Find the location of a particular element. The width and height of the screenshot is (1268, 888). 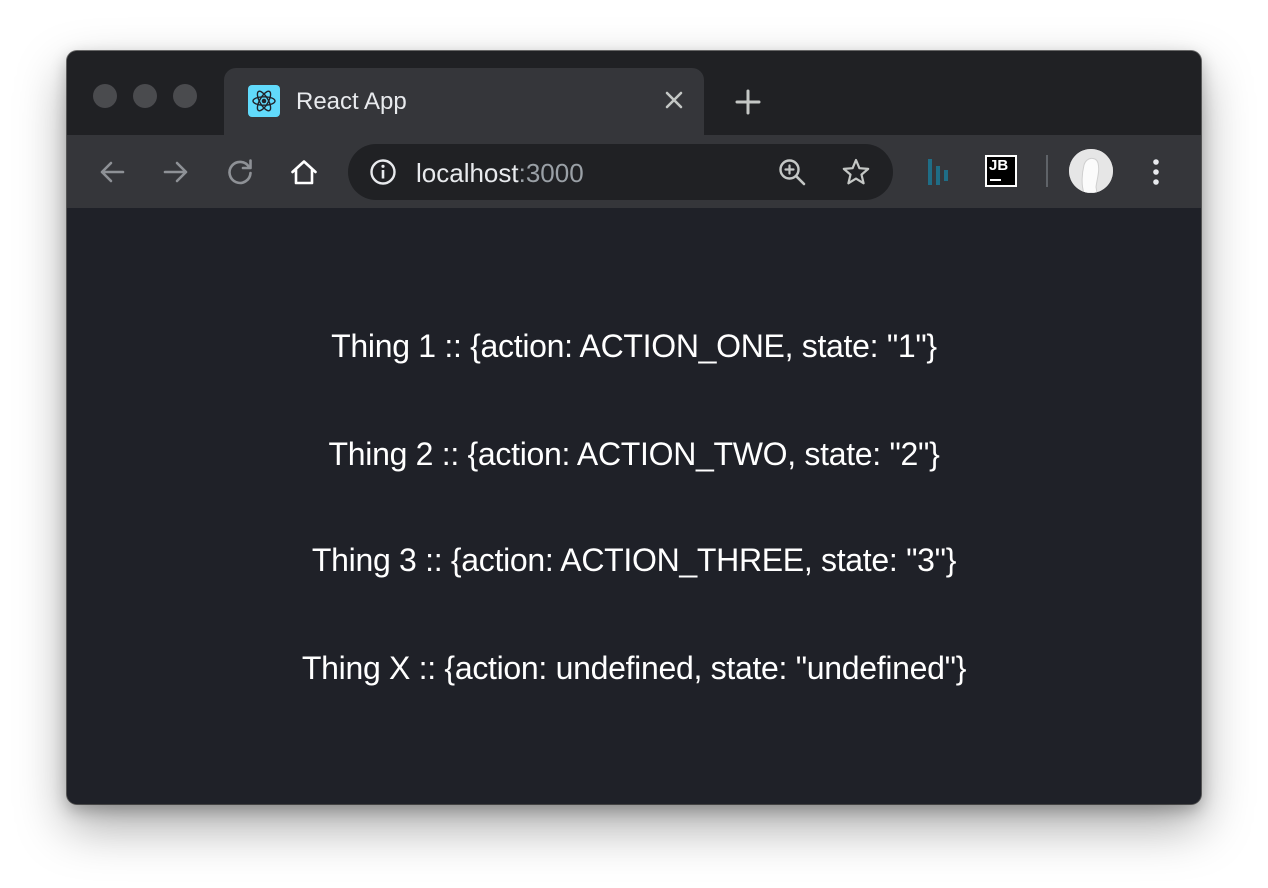

stack-extension-icon is located at coordinates (938, 172).